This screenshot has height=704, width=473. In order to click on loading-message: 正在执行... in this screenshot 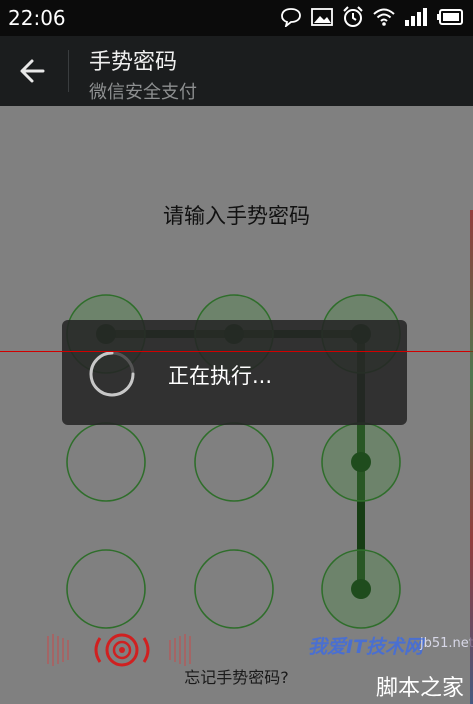, I will do `click(220, 376)`.